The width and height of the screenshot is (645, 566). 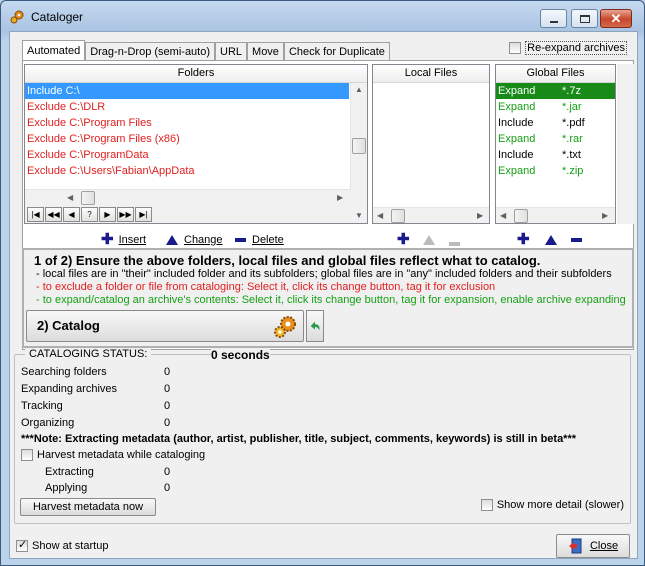 What do you see at coordinates (121, 455) in the screenshot?
I see `harvest-checkbox-label: Harvest metadata while cataloging` at bounding box center [121, 455].